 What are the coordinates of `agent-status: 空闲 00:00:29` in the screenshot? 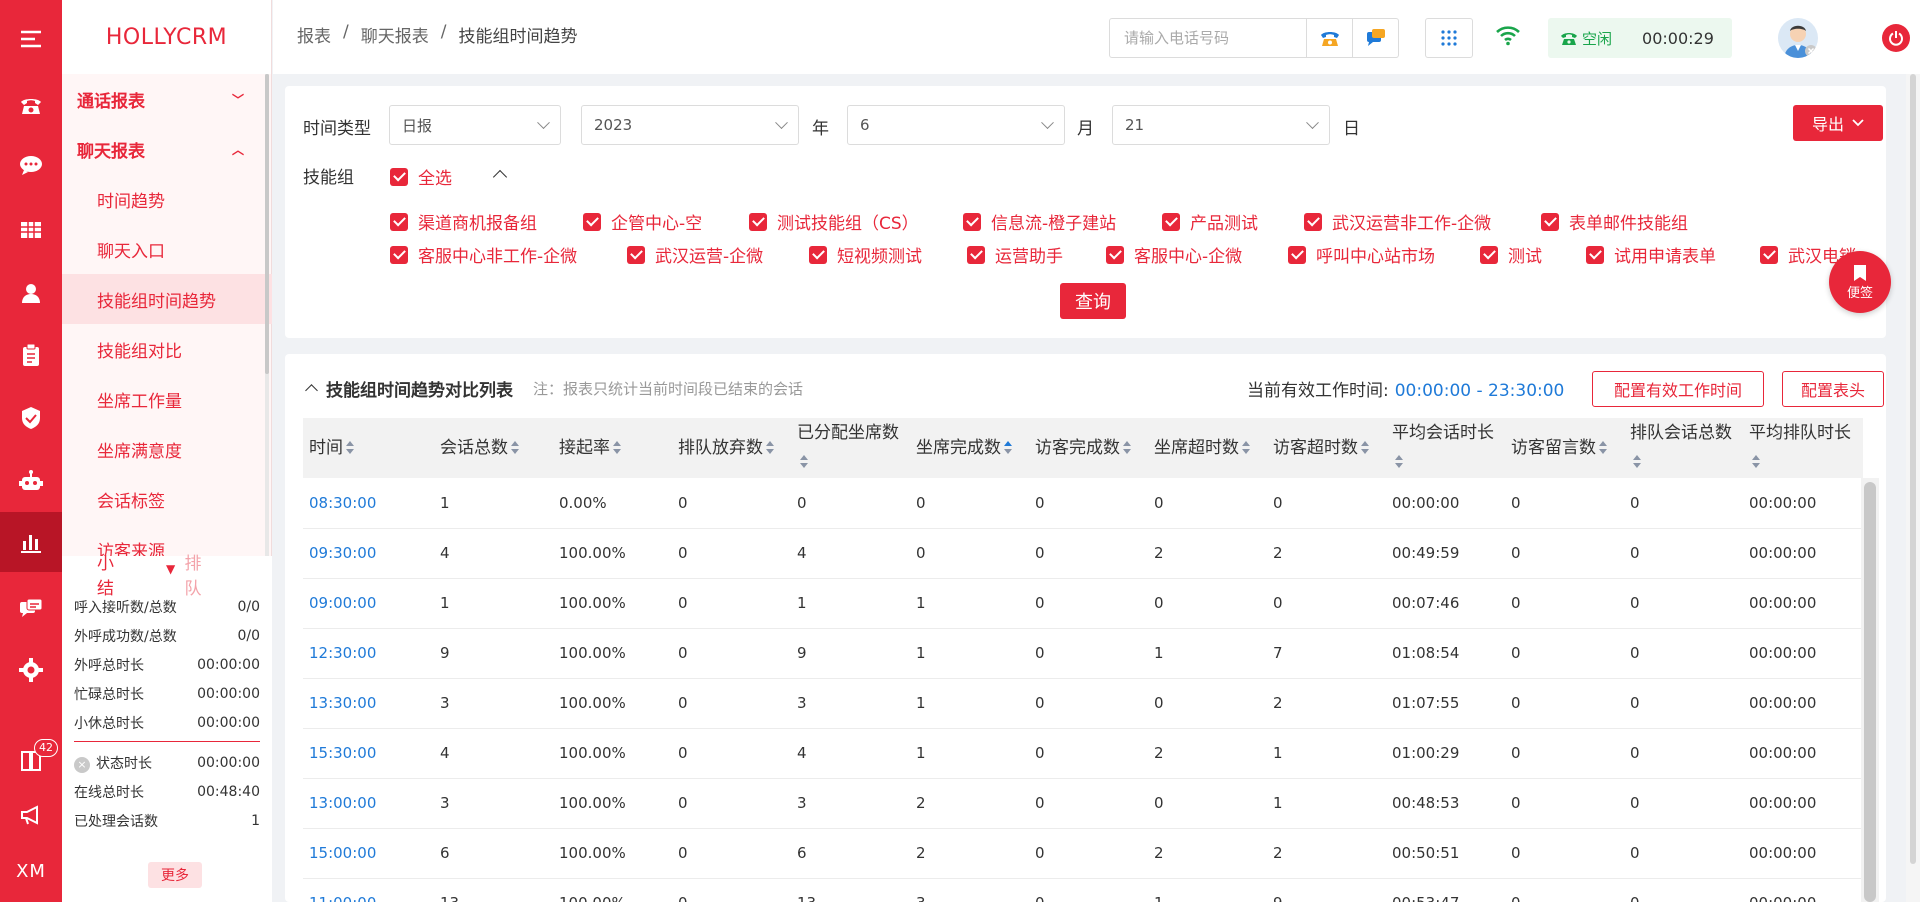 It's located at (1640, 38).